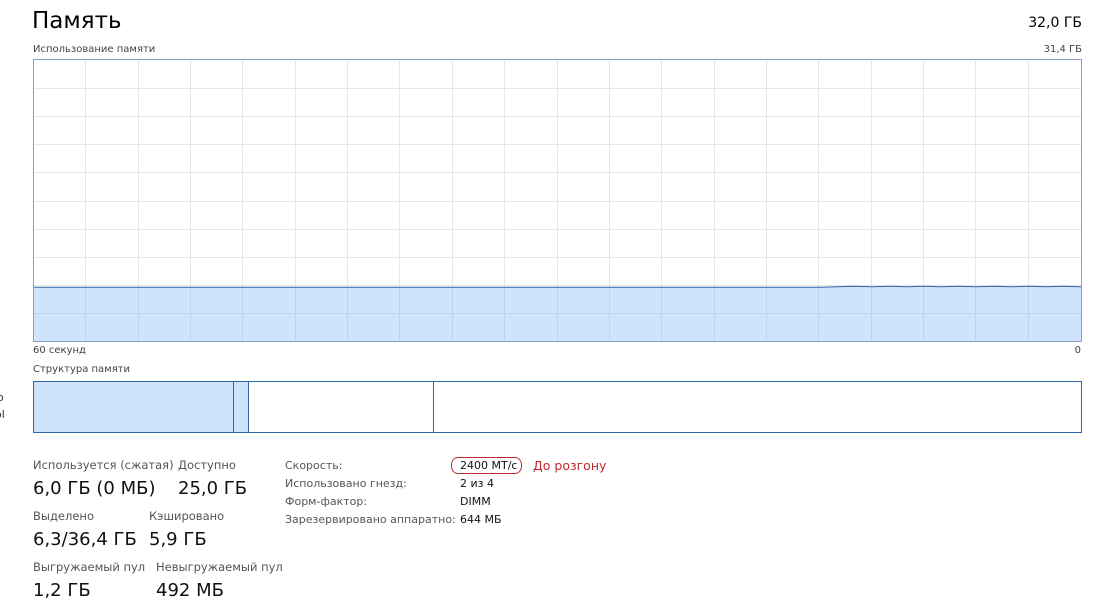 The image size is (1098, 609). What do you see at coordinates (370, 519) in the screenshot?
I see `reserved-label: Зарезервировано аппаратно:` at bounding box center [370, 519].